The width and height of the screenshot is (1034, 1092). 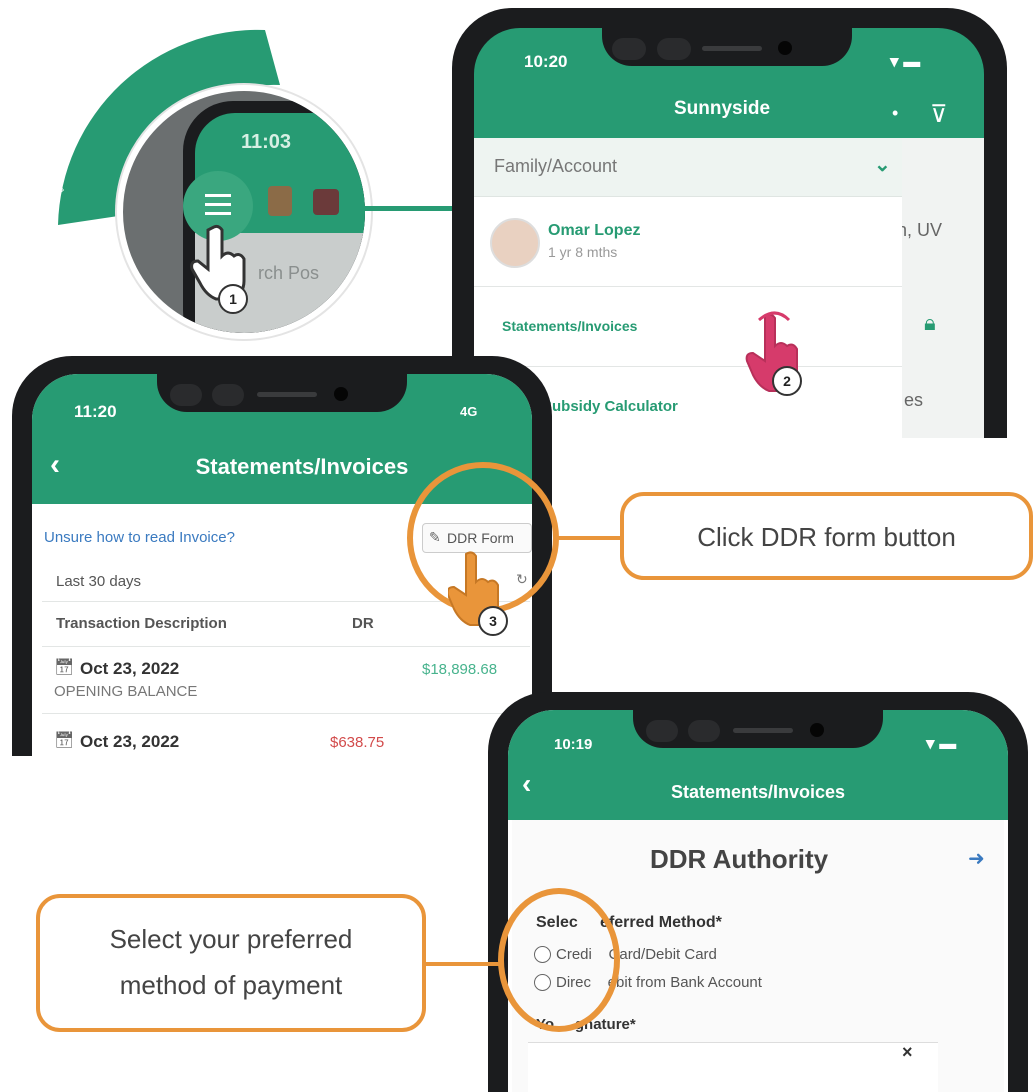 What do you see at coordinates (231, 985) in the screenshot?
I see `callout-select-method-line2: method of payment` at bounding box center [231, 985].